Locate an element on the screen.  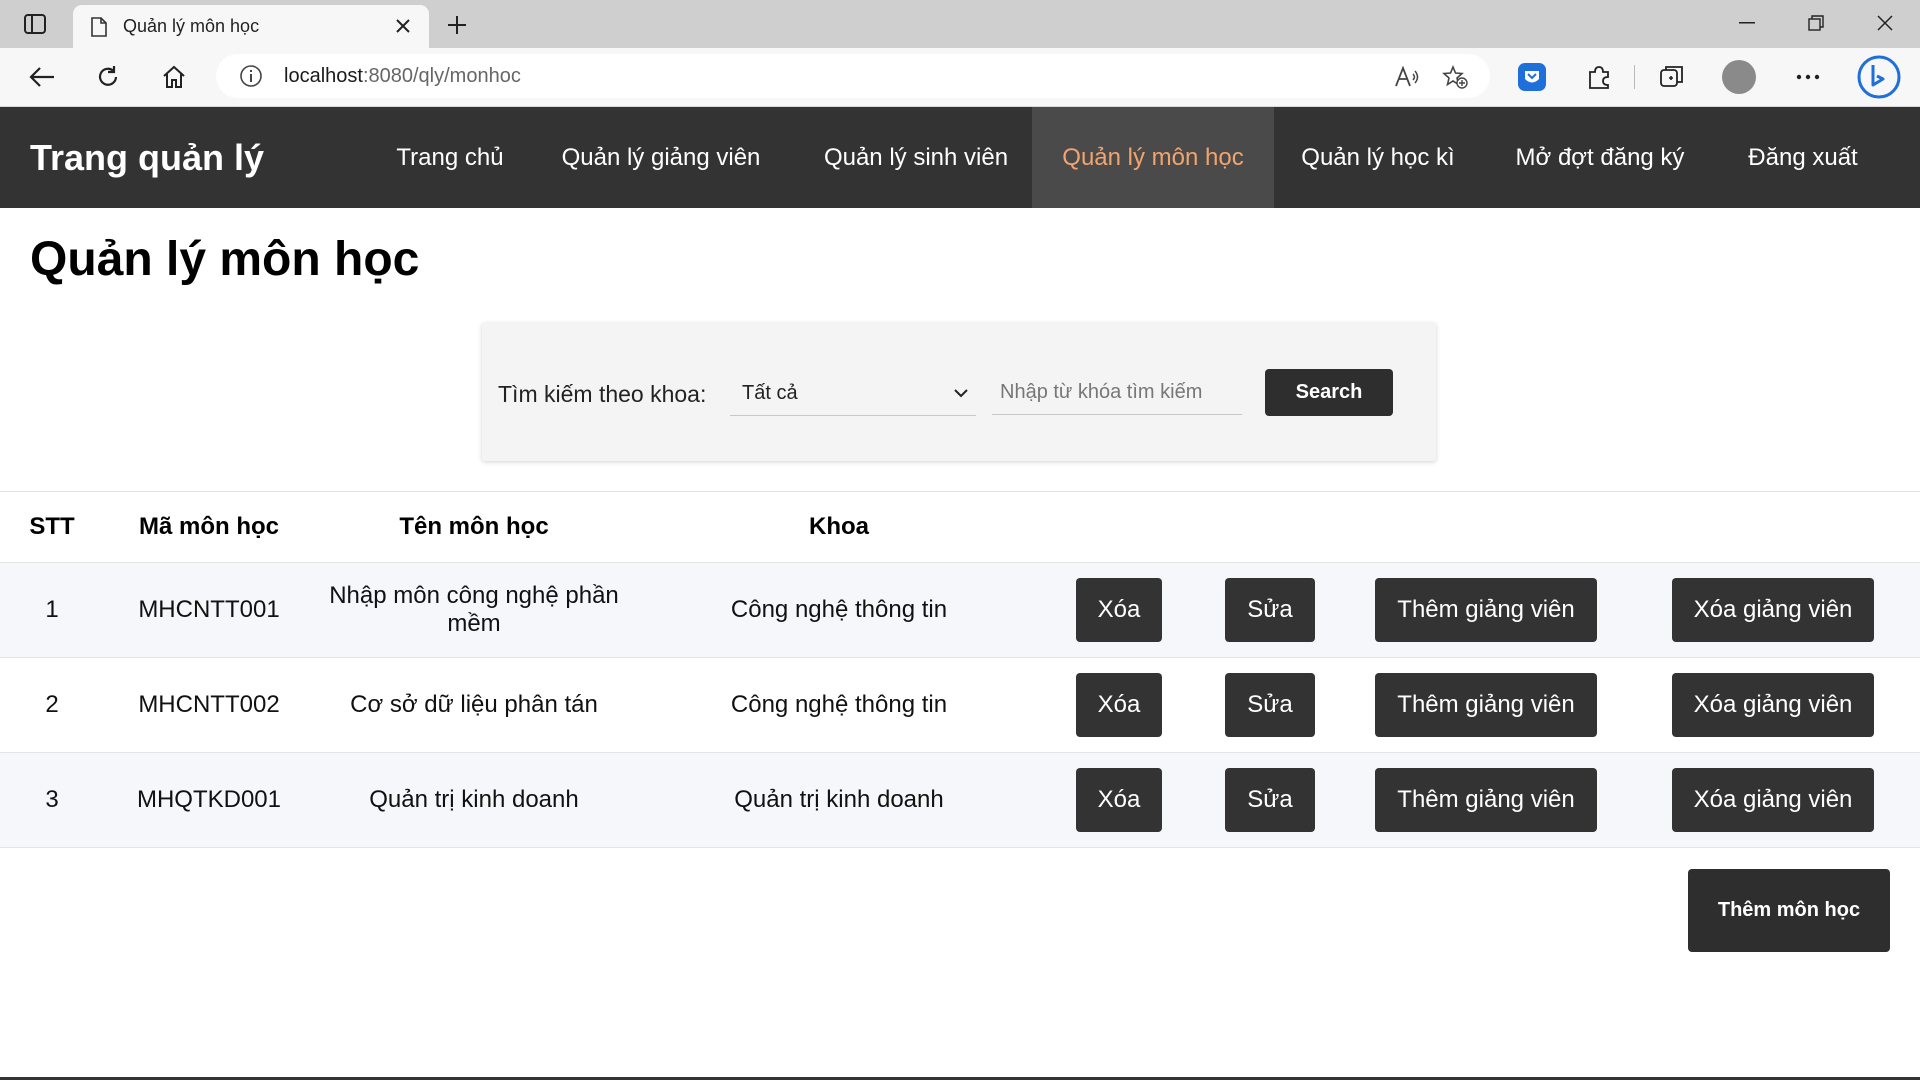
cell-stt: 1 is located at coordinates (52, 610).